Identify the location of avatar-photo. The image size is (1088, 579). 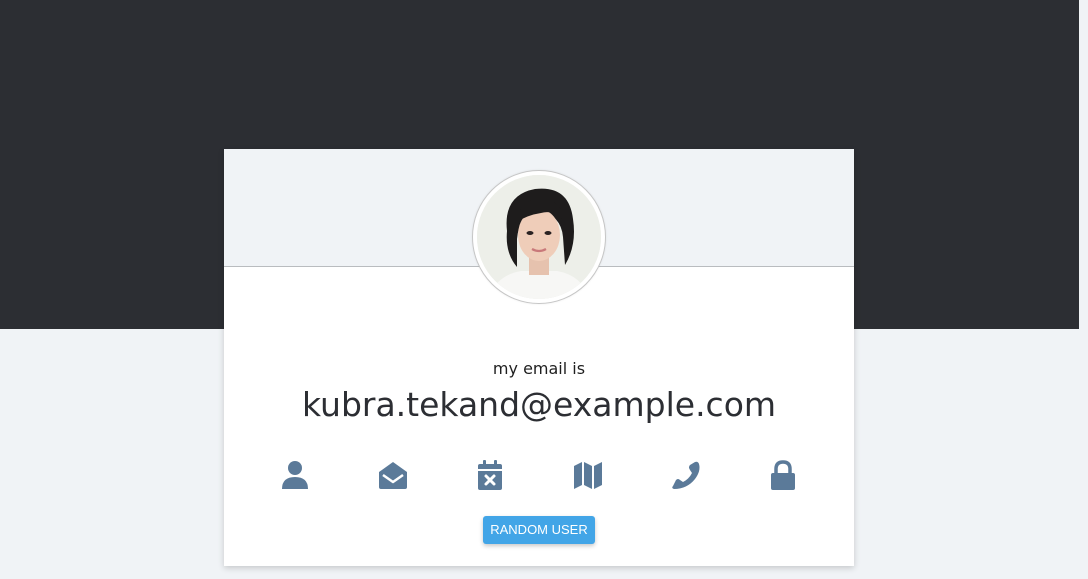
(539, 237).